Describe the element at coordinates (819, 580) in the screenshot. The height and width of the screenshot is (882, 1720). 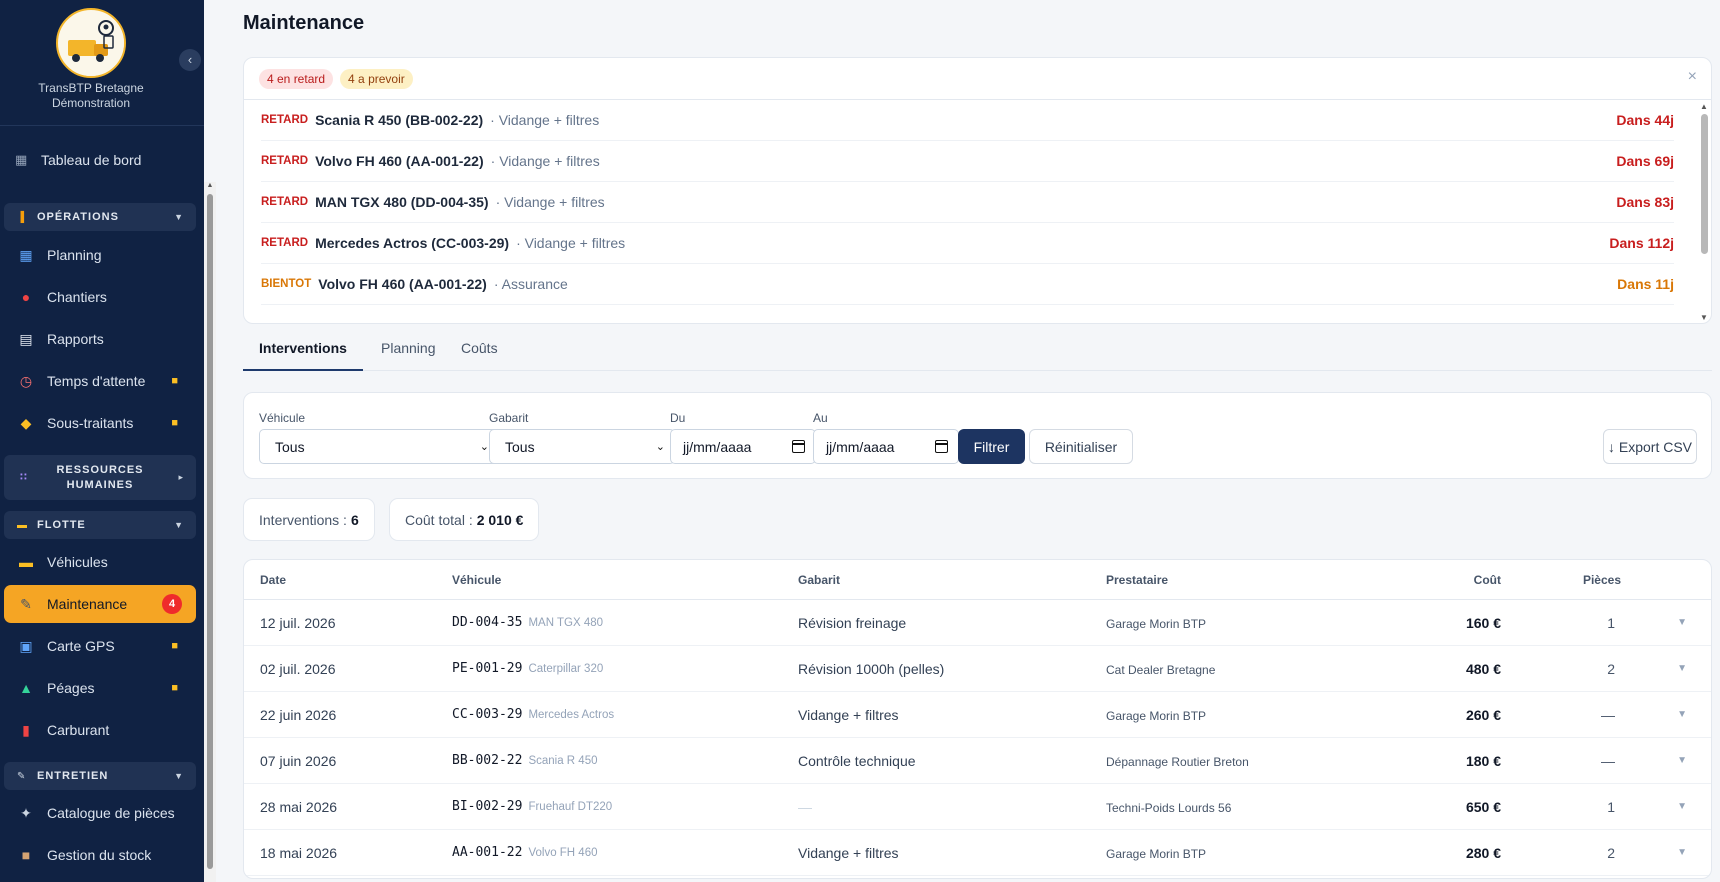
I see `col-gabarit: Gabarit` at that location.